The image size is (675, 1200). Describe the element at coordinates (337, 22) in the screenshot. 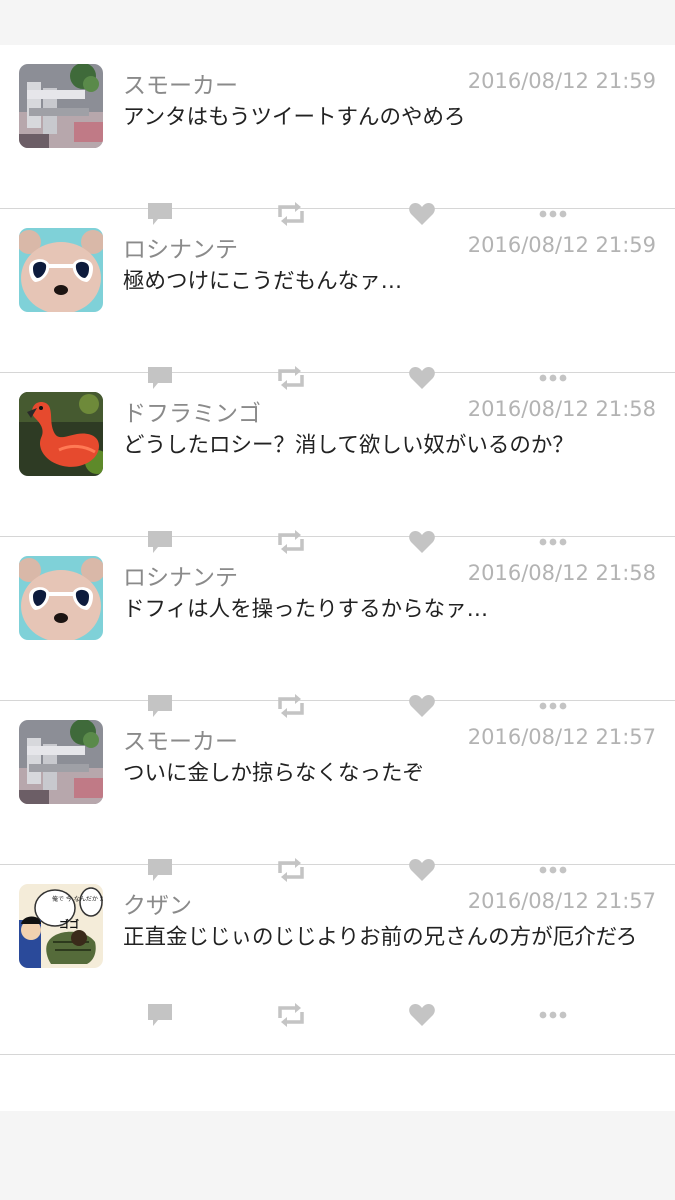

I see `top-bar` at that location.